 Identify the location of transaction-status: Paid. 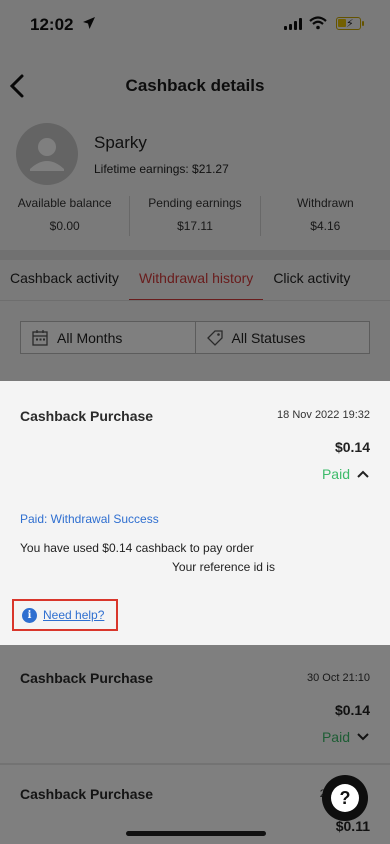
(346, 474).